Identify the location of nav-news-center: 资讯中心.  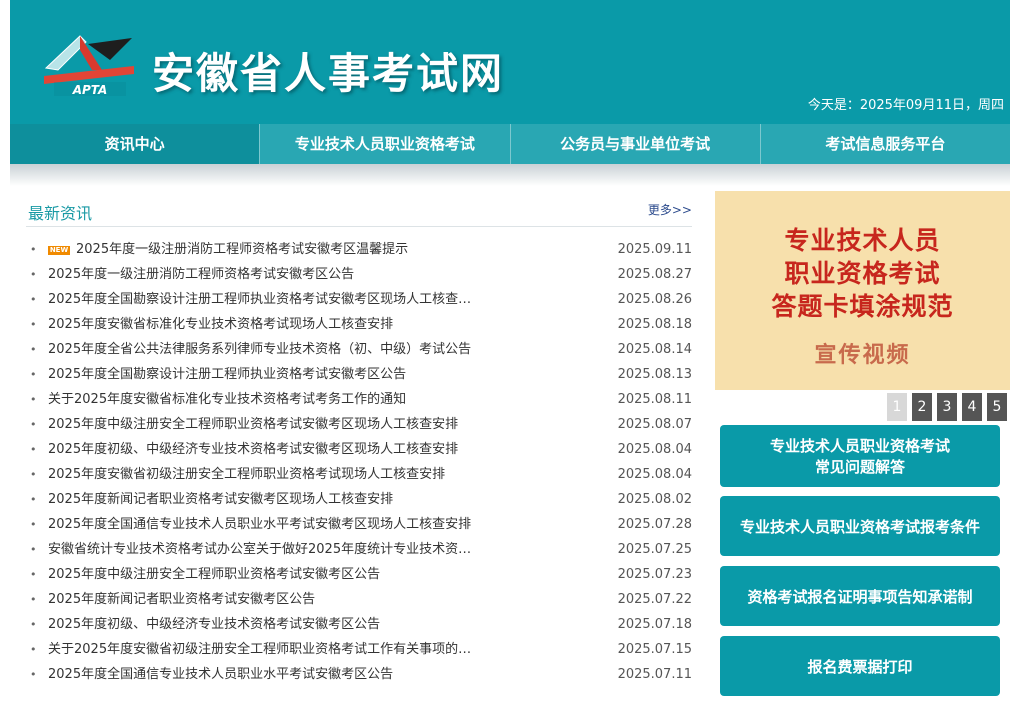
(135, 144).